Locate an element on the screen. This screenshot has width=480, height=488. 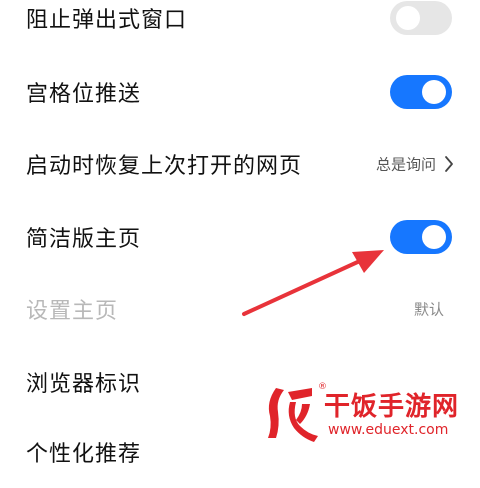
row-grid-push: 宫格位推送 is located at coordinates (240, 92).